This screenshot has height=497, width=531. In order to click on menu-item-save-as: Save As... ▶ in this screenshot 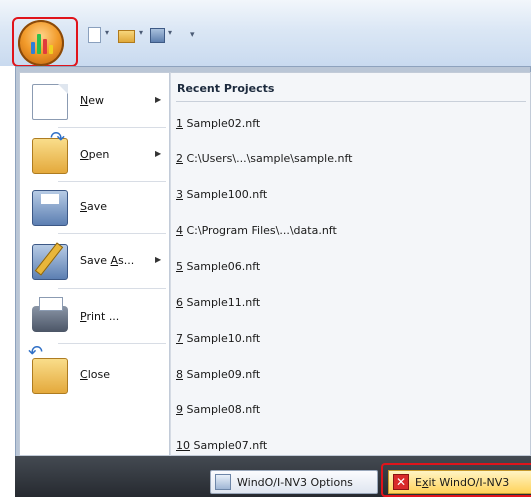, I will do `click(94, 261)`.